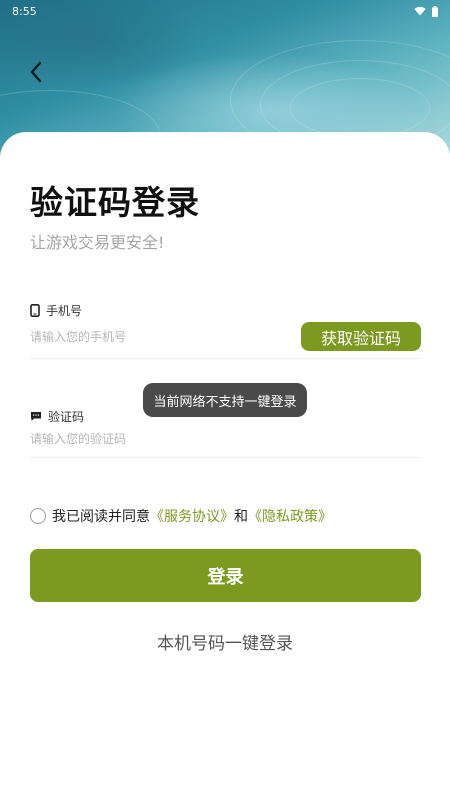 Image resolution: width=450 pixels, height=800 pixels. What do you see at coordinates (160, 337) in the screenshot?
I see `phone-input` at bounding box center [160, 337].